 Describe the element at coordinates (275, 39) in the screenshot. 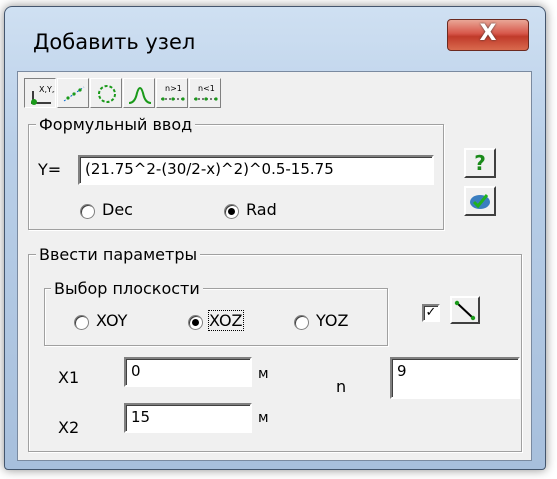

I see `title-bar: Добавить узел X` at that location.